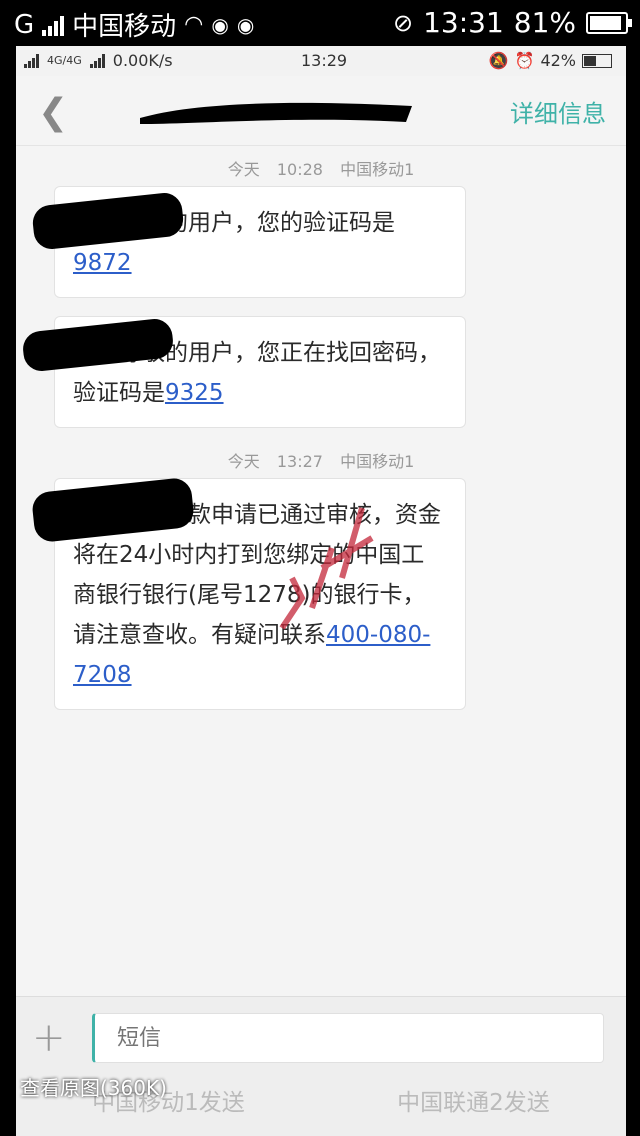  What do you see at coordinates (498, 60) in the screenshot?
I see `alarm-bell-icon: 🔕` at bounding box center [498, 60].